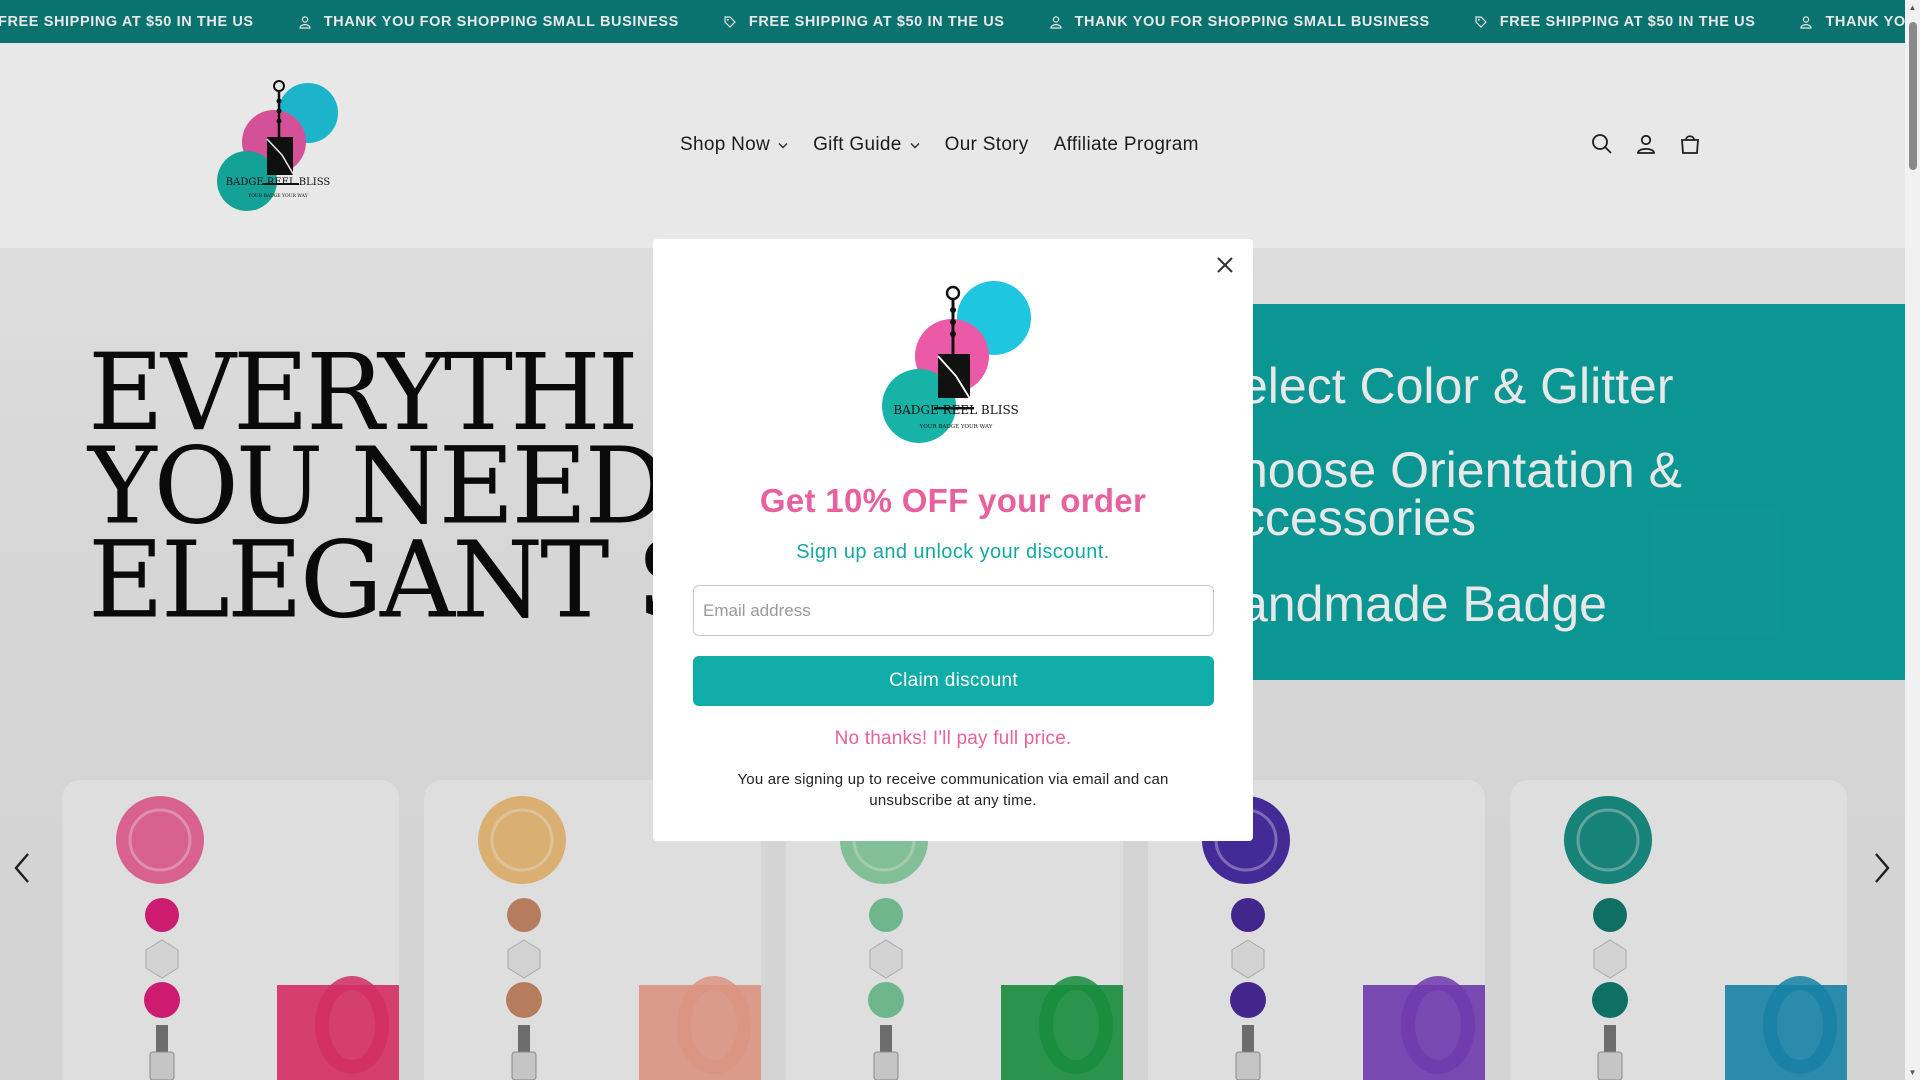 The image size is (1920, 1080). What do you see at coordinates (953, 610) in the screenshot?
I see `email-field` at bounding box center [953, 610].